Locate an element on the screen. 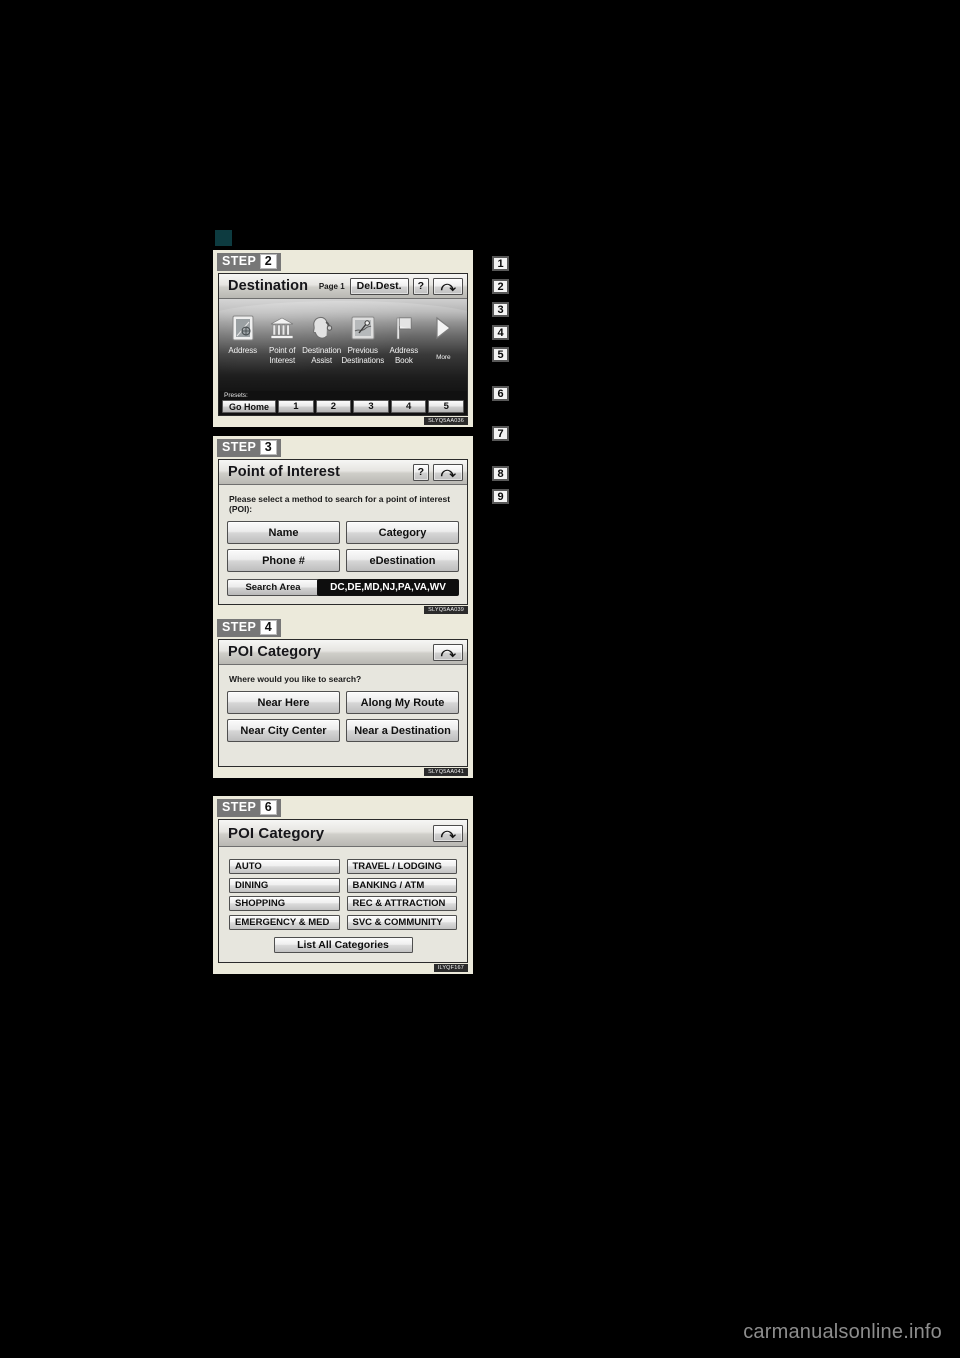 This screenshot has height=1358, width=960. category-rec-attraction-button: REC & ATTRACTION is located at coordinates (401, 904).